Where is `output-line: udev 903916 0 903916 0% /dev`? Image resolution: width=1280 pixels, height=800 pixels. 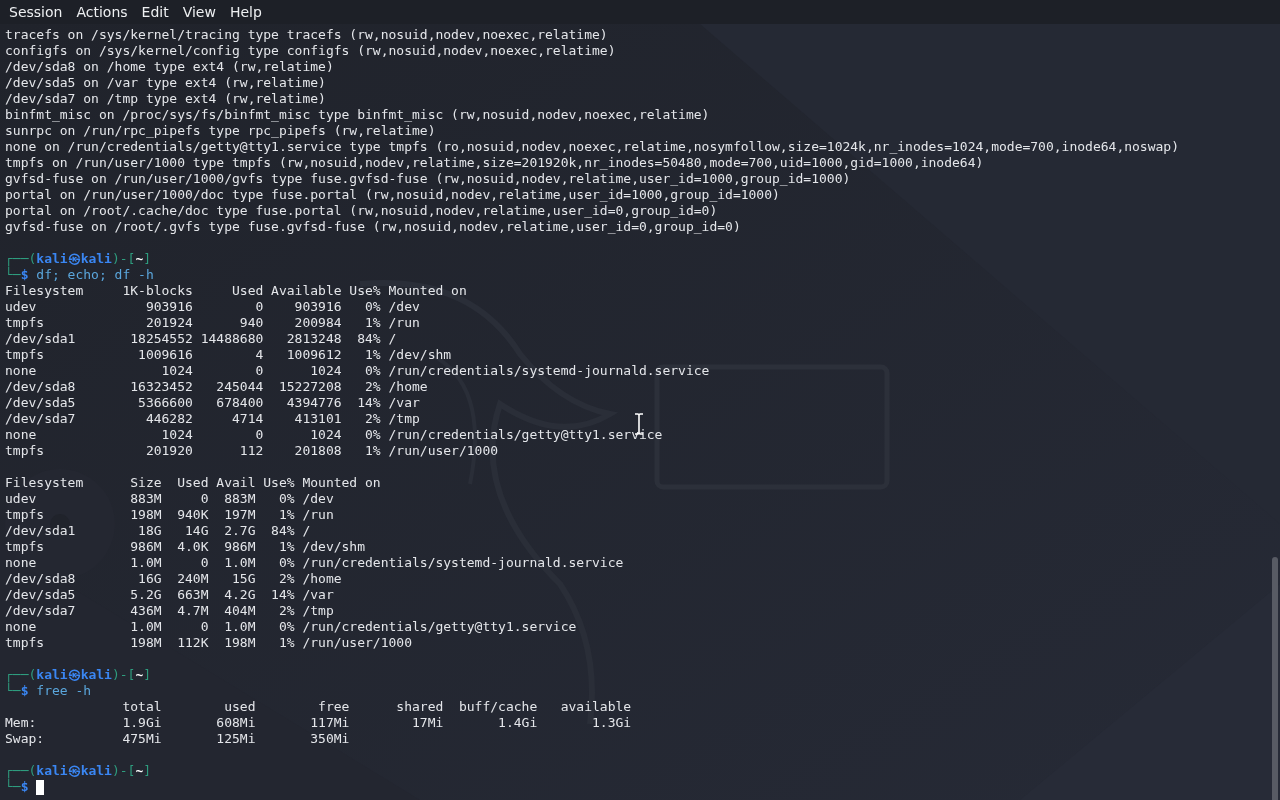 output-line: udev 903916 0 903916 0% /dev is located at coordinates (212, 307).